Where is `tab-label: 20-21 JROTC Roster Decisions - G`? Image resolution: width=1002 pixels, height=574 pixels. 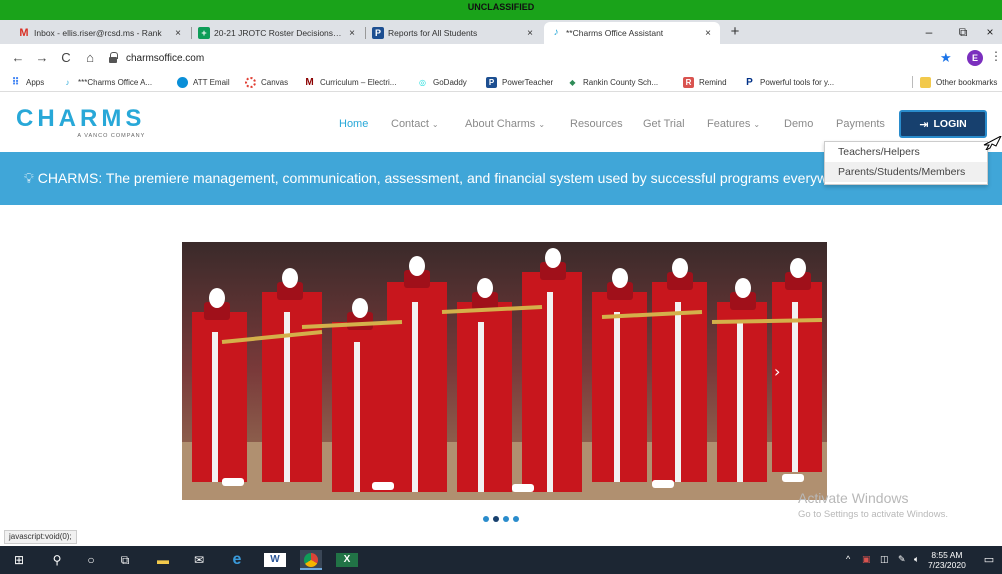
tab-label: 20-21 JROTC Roster Decisions - G is located at coordinates (278, 33).